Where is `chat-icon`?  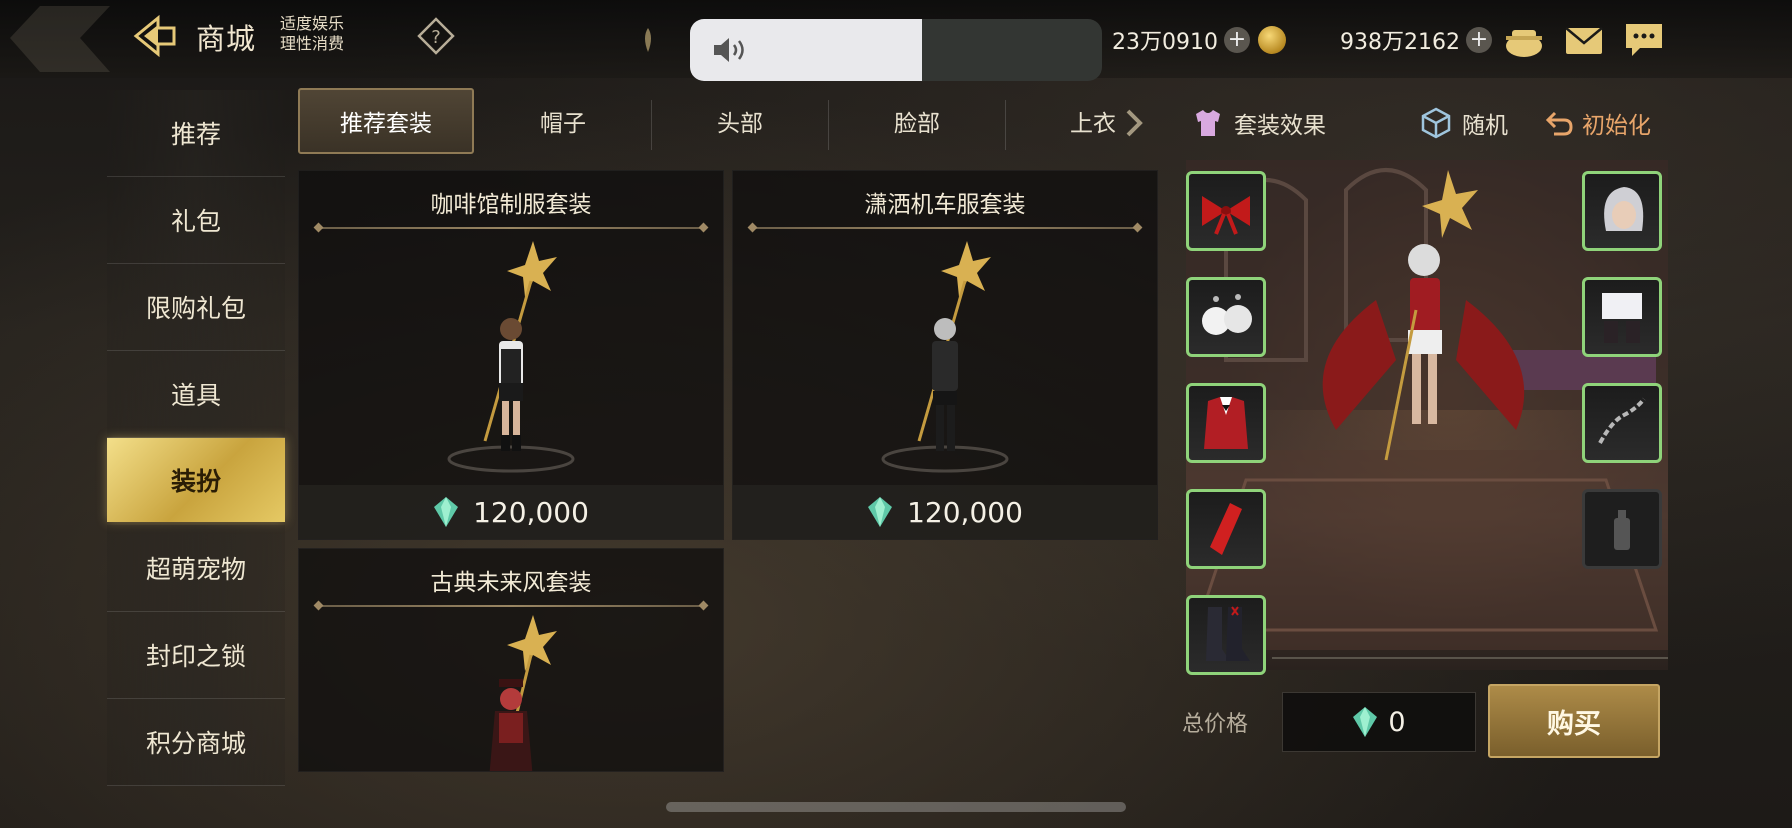 chat-icon is located at coordinates (1644, 40).